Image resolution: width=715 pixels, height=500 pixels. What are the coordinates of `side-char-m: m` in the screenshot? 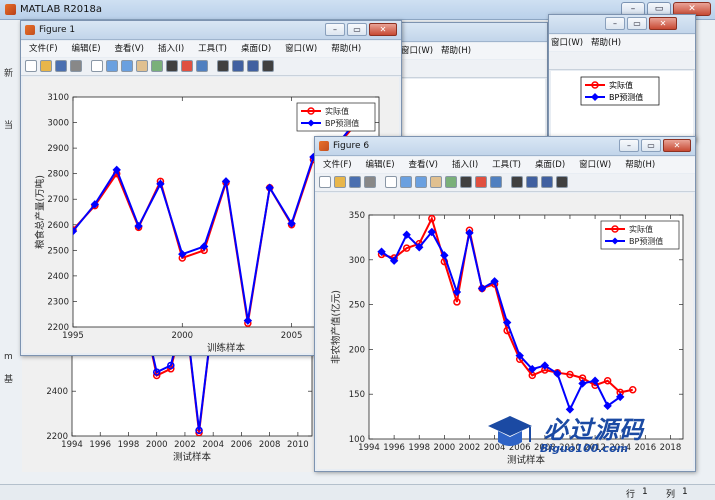 It's located at (8, 357).